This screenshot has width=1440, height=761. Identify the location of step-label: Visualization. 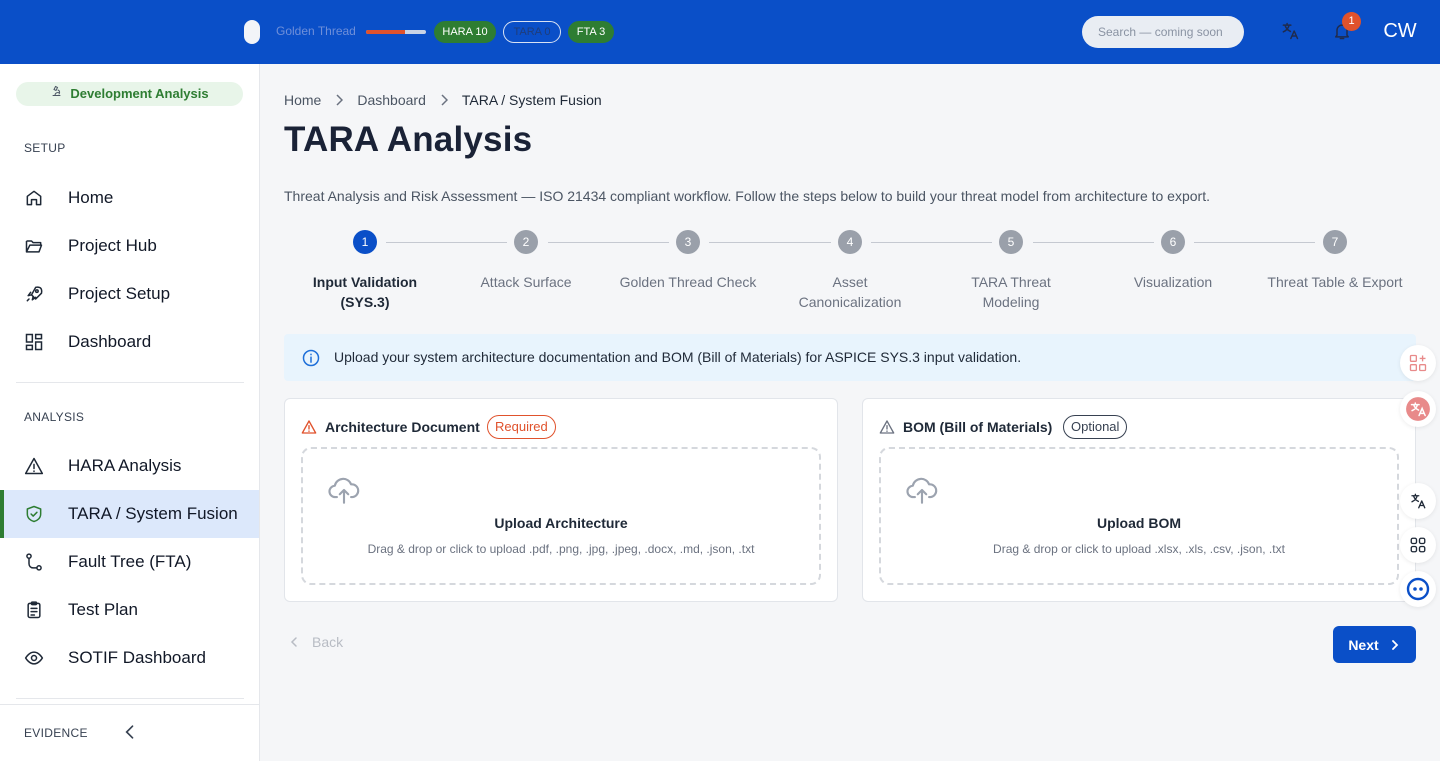
(1173, 282).